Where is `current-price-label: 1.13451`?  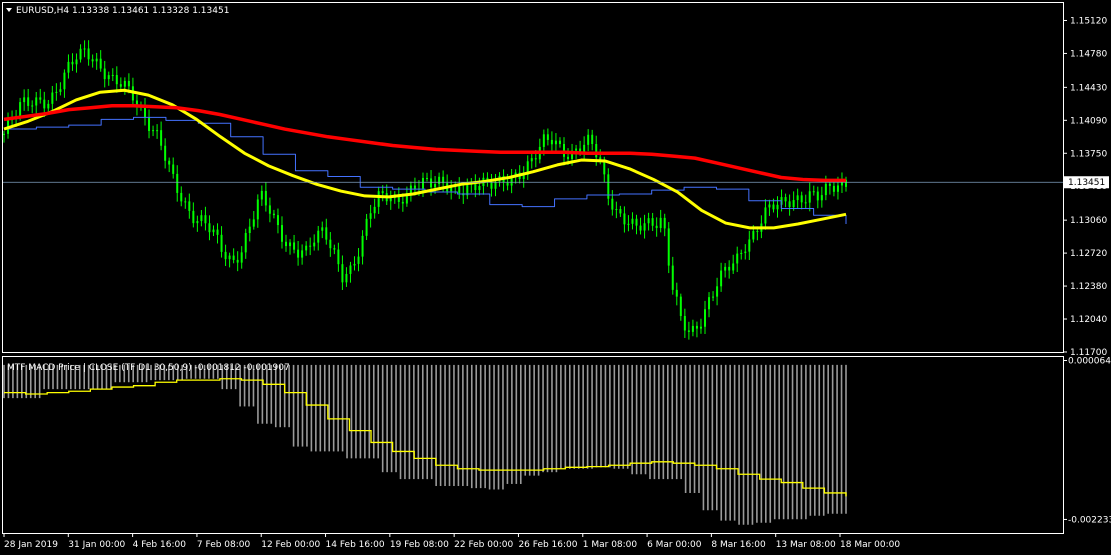
current-price-label: 1.13451 is located at coordinates (1086, 183).